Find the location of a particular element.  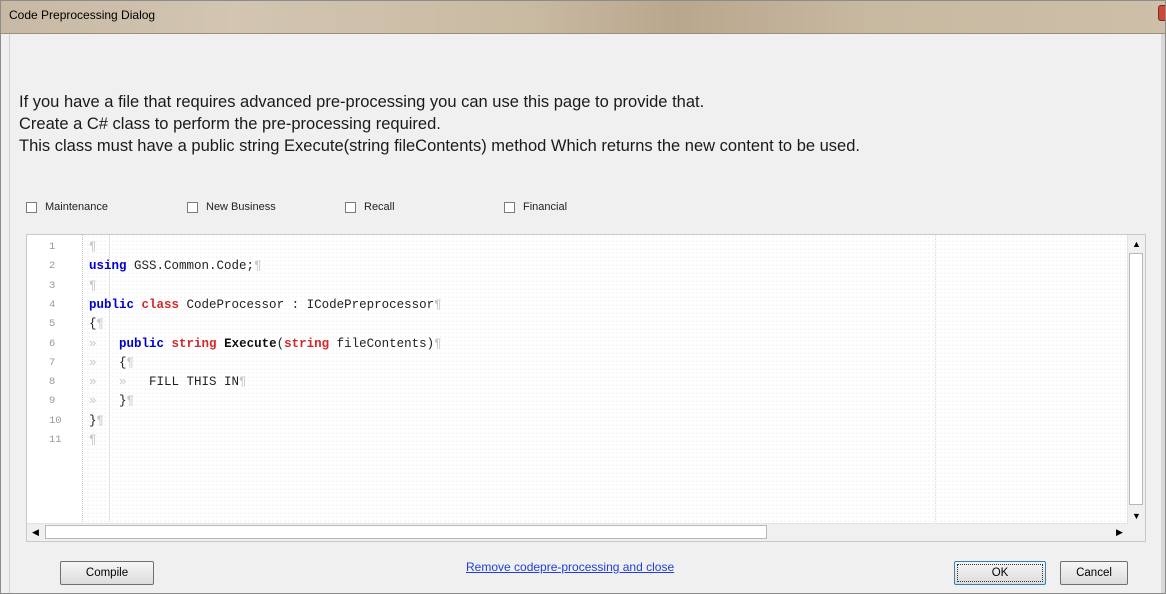

code-token: CodeProcessor : ICodePreprocessor is located at coordinates (307, 304).